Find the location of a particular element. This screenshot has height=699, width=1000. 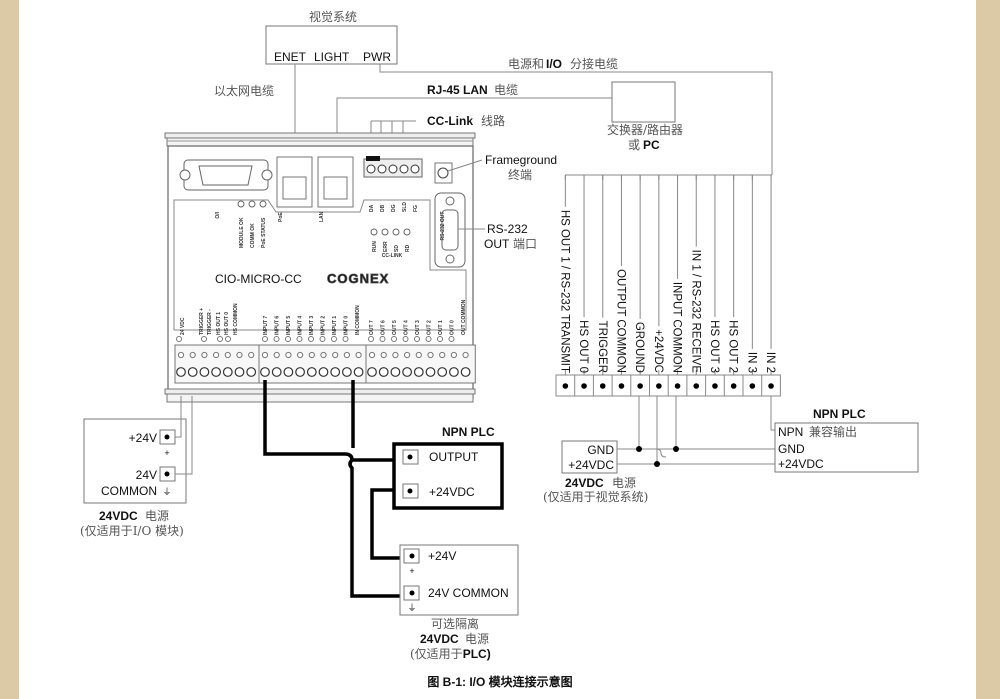

terminal-label: OUT 7 is located at coordinates (372, 327).